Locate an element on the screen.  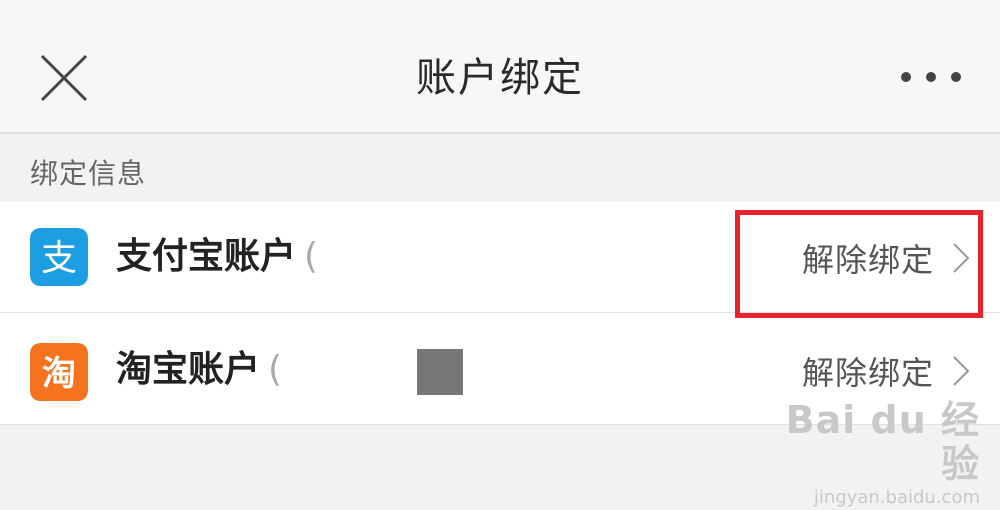
taobao-icon: 淘 is located at coordinates (59, 372).